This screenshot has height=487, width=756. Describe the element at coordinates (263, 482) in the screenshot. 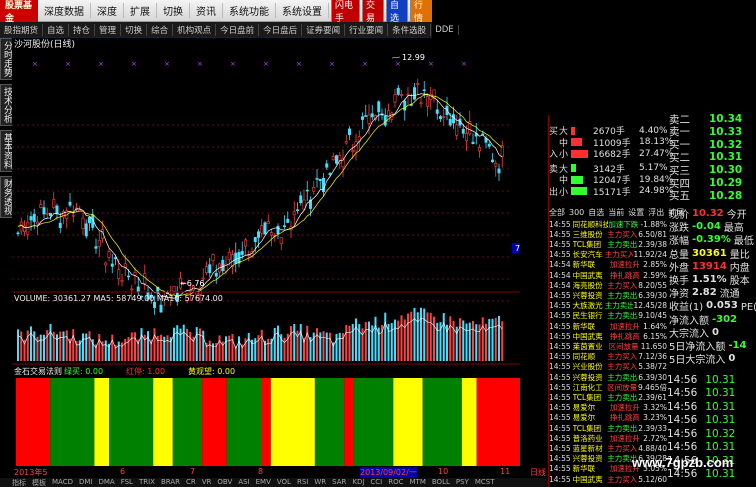

I see `indicator-tab: EMV` at that location.